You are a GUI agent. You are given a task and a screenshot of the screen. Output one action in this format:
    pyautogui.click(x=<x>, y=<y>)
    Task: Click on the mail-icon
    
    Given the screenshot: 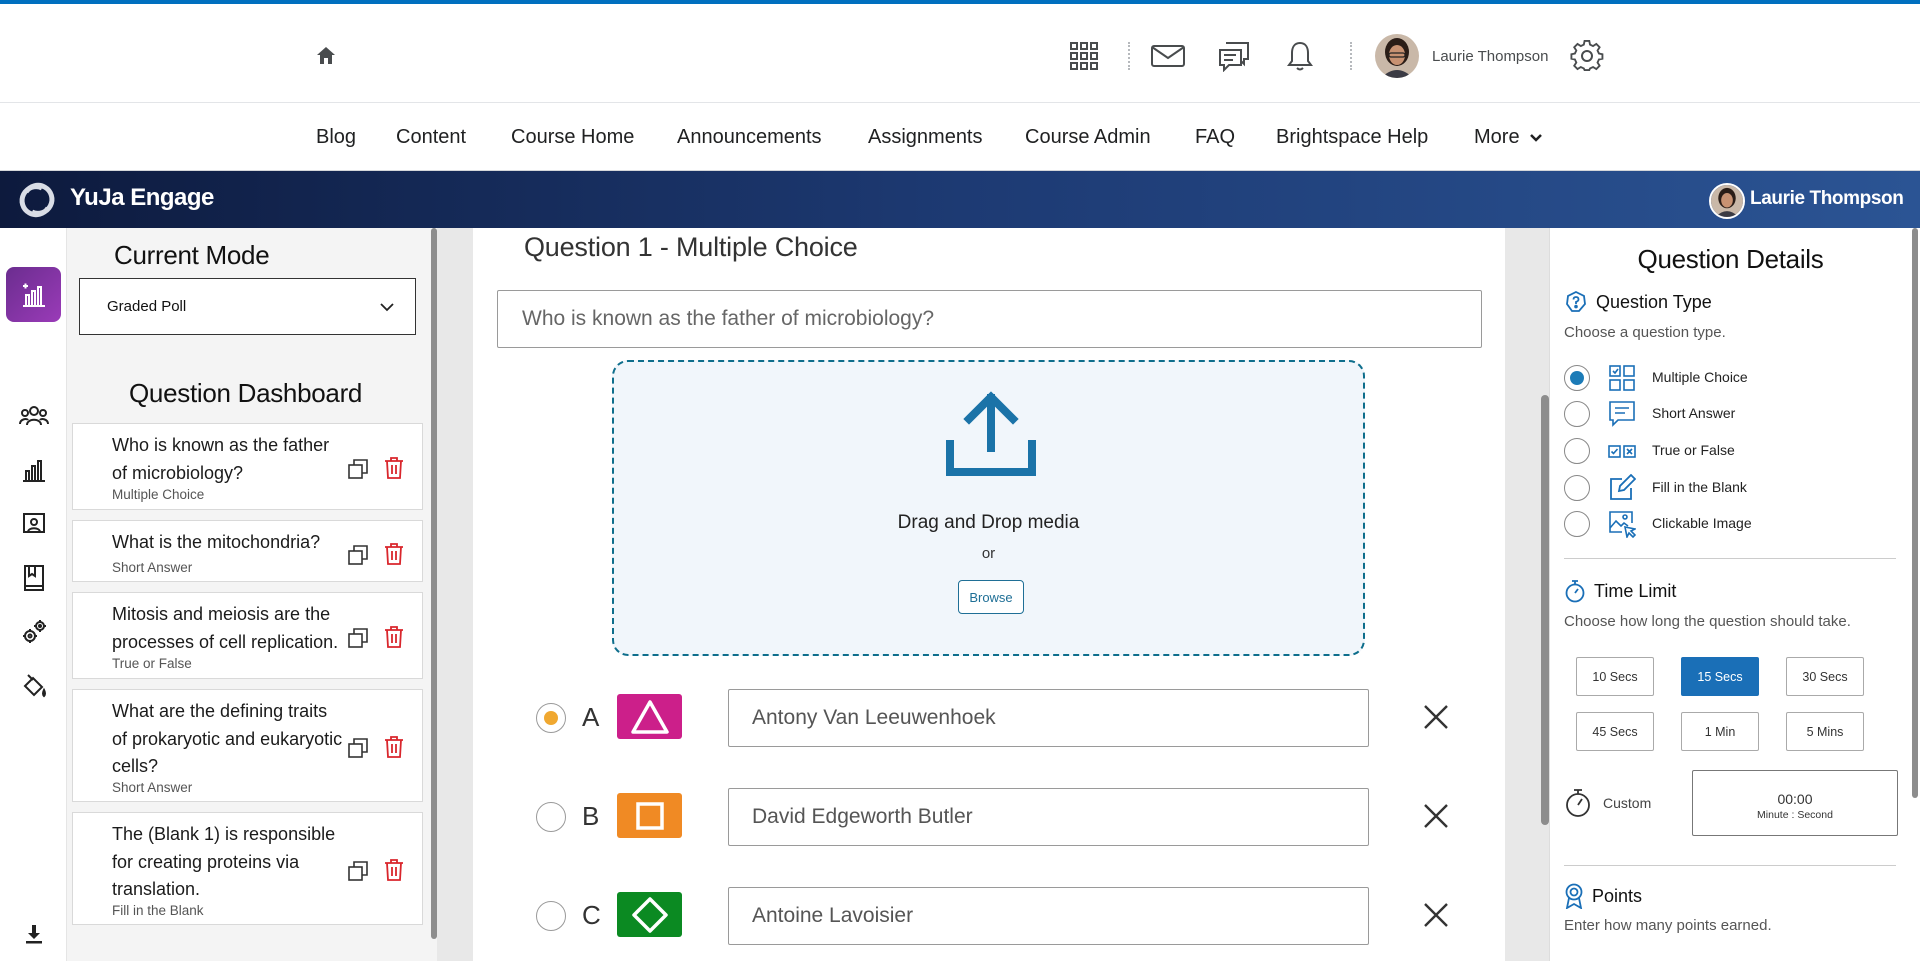 What is the action you would take?
    pyautogui.click(x=1168, y=56)
    